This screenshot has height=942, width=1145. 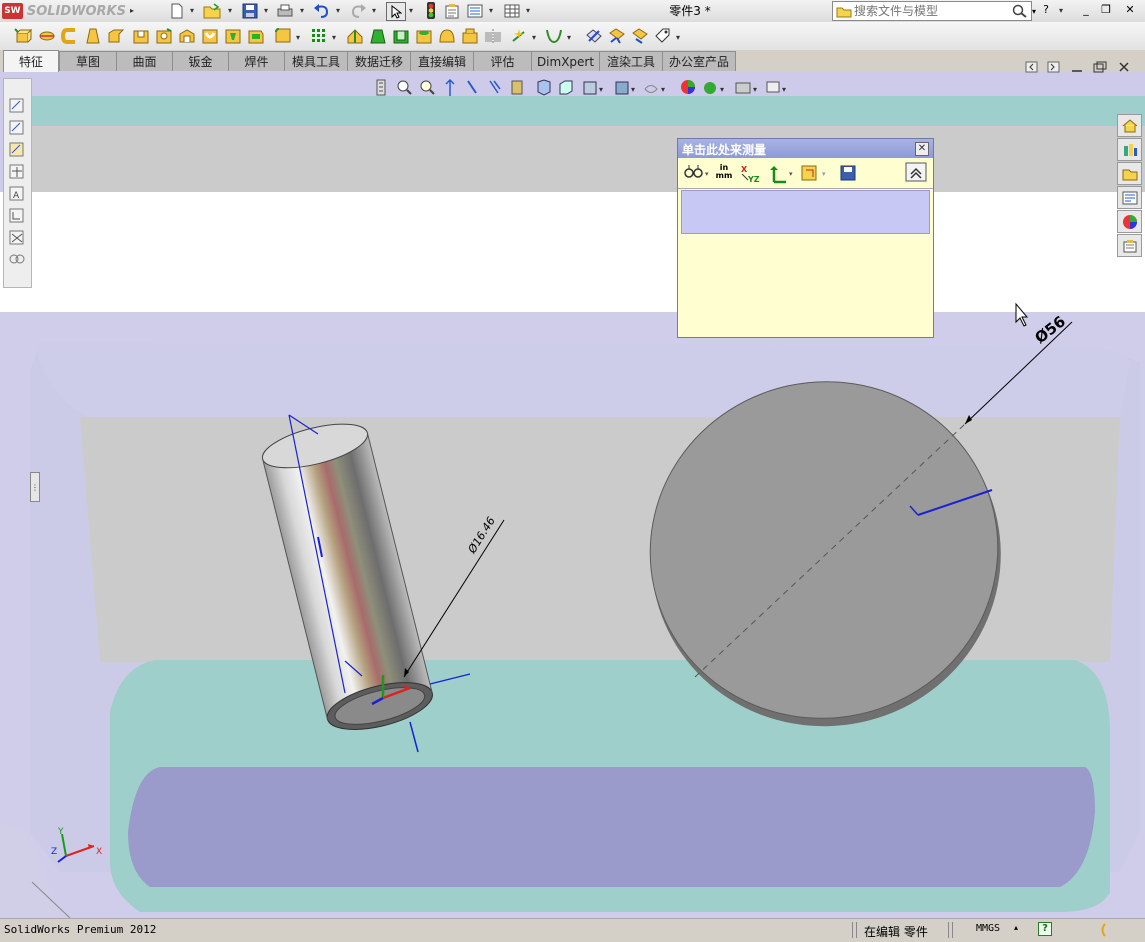 What do you see at coordinates (427, 87) in the screenshot?
I see `previous-view-icon` at bounding box center [427, 87].